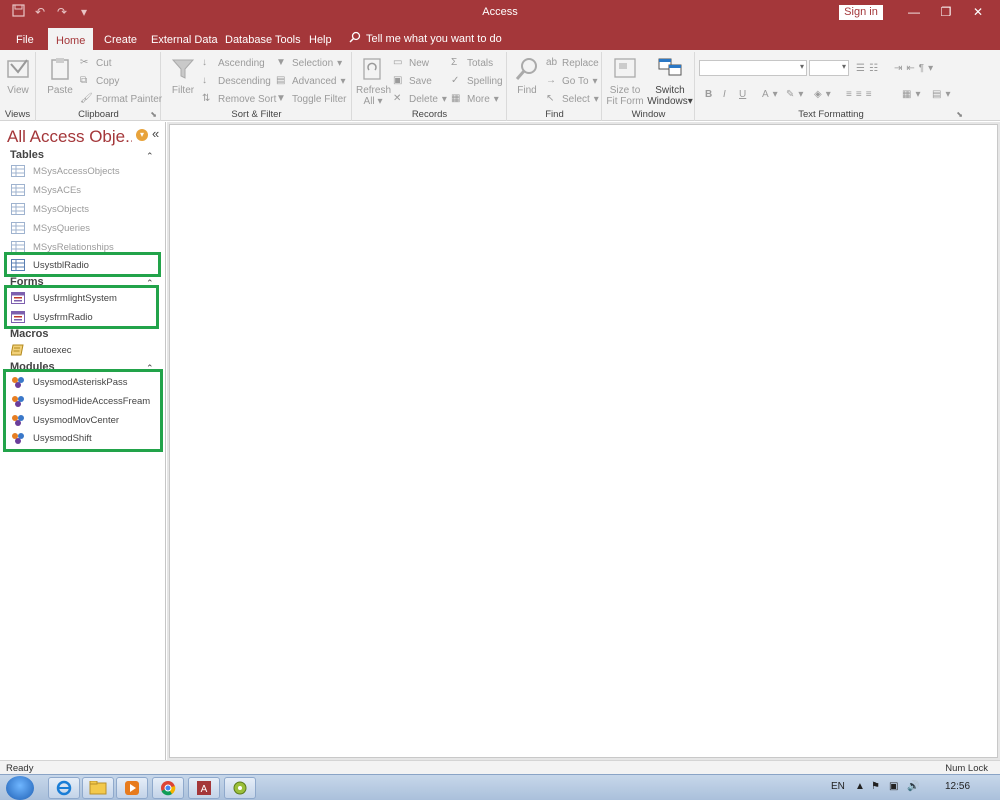 Image resolution: width=1000 pixels, height=800 pixels. I want to click on svg-text: A, so click(204, 789).